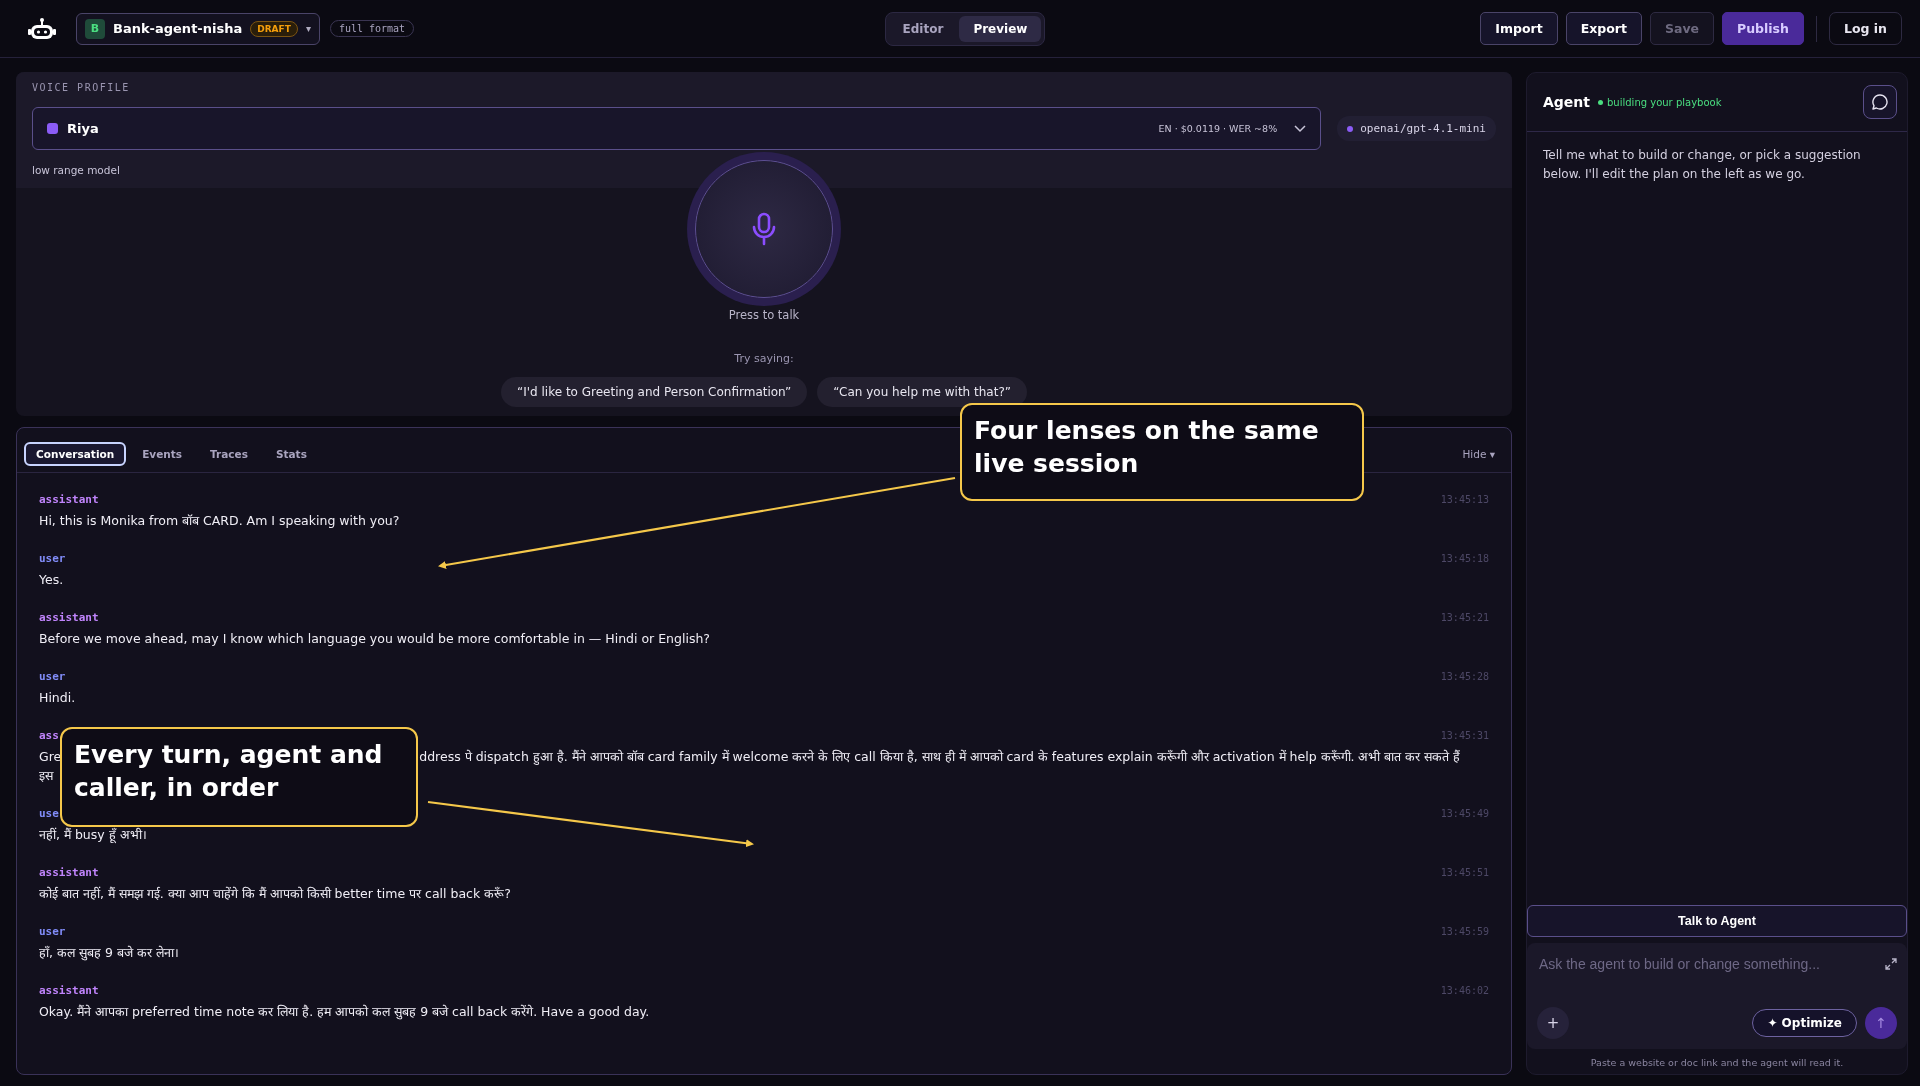 Image resolution: width=1920 pixels, height=1086 pixels. What do you see at coordinates (46, 775) in the screenshot?
I see `message-text: इस` at bounding box center [46, 775].